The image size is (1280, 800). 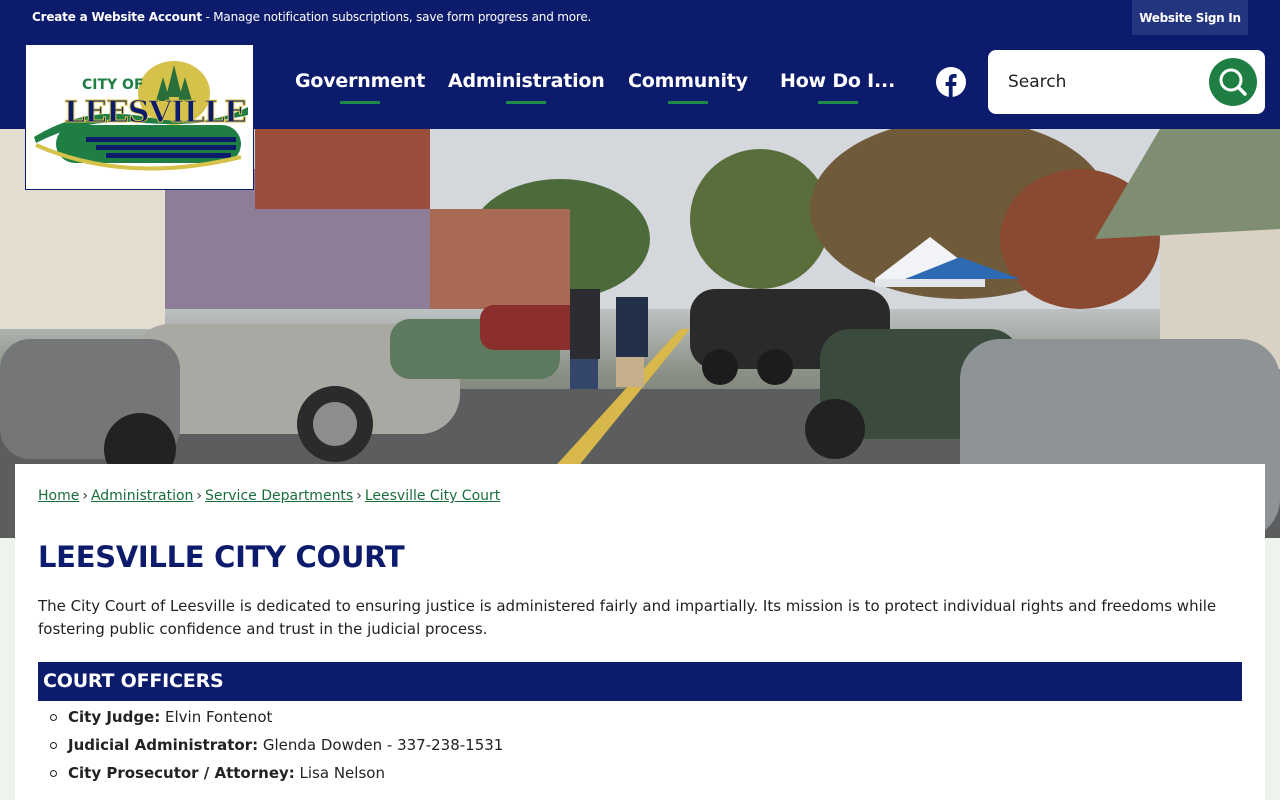 What do you see at coordinates (142, 496) in the screenshot?
I see `breadcrumb-administration: Administration` at bounding box center [142, 496].